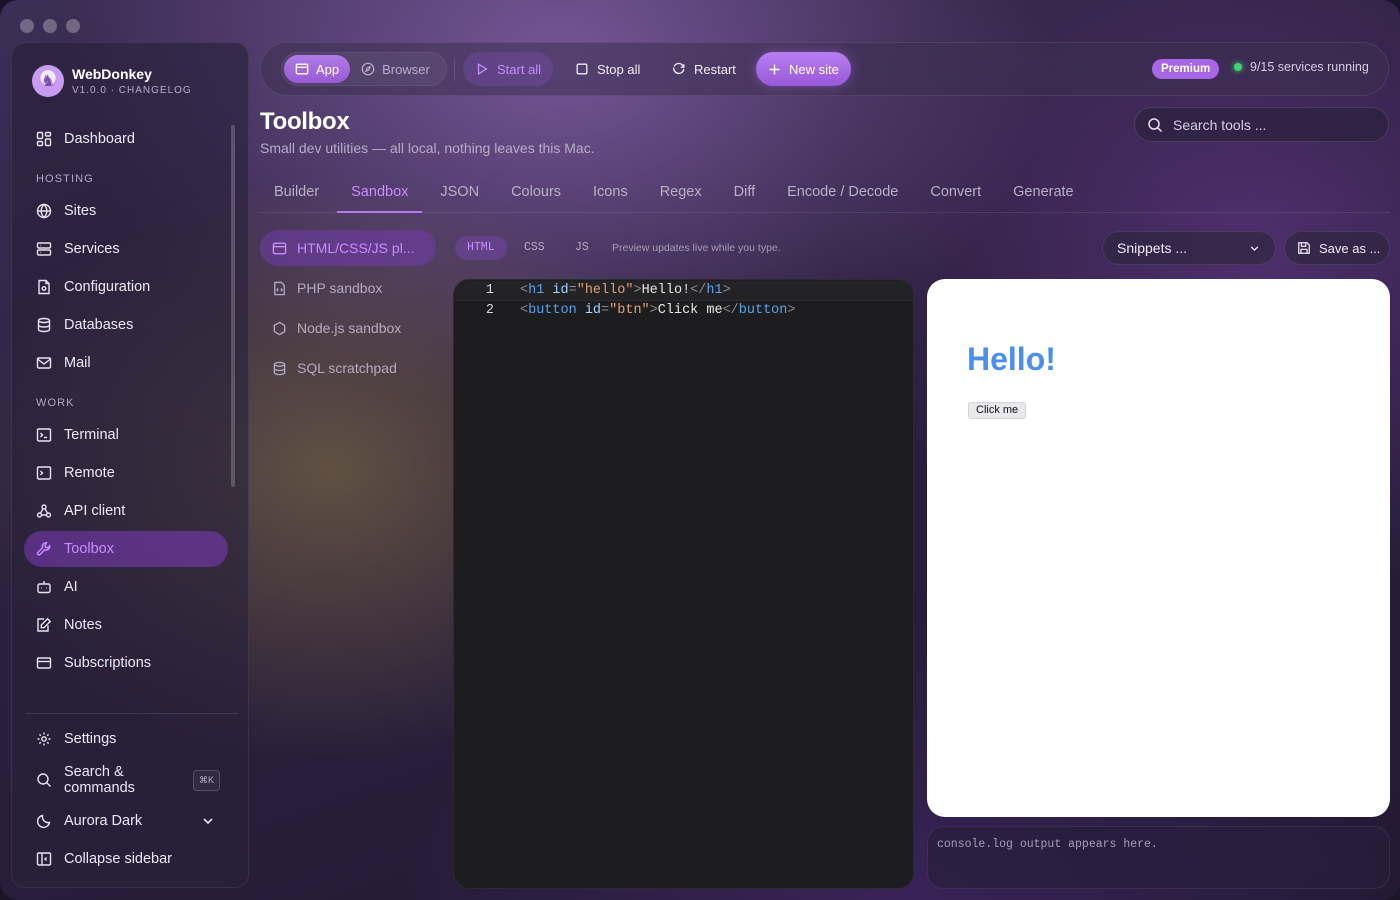  What do you see at coordinates (126, 739) in the screenshot?
I see `sidebar-item-settings: Settings` at bounding box center [126, 739].